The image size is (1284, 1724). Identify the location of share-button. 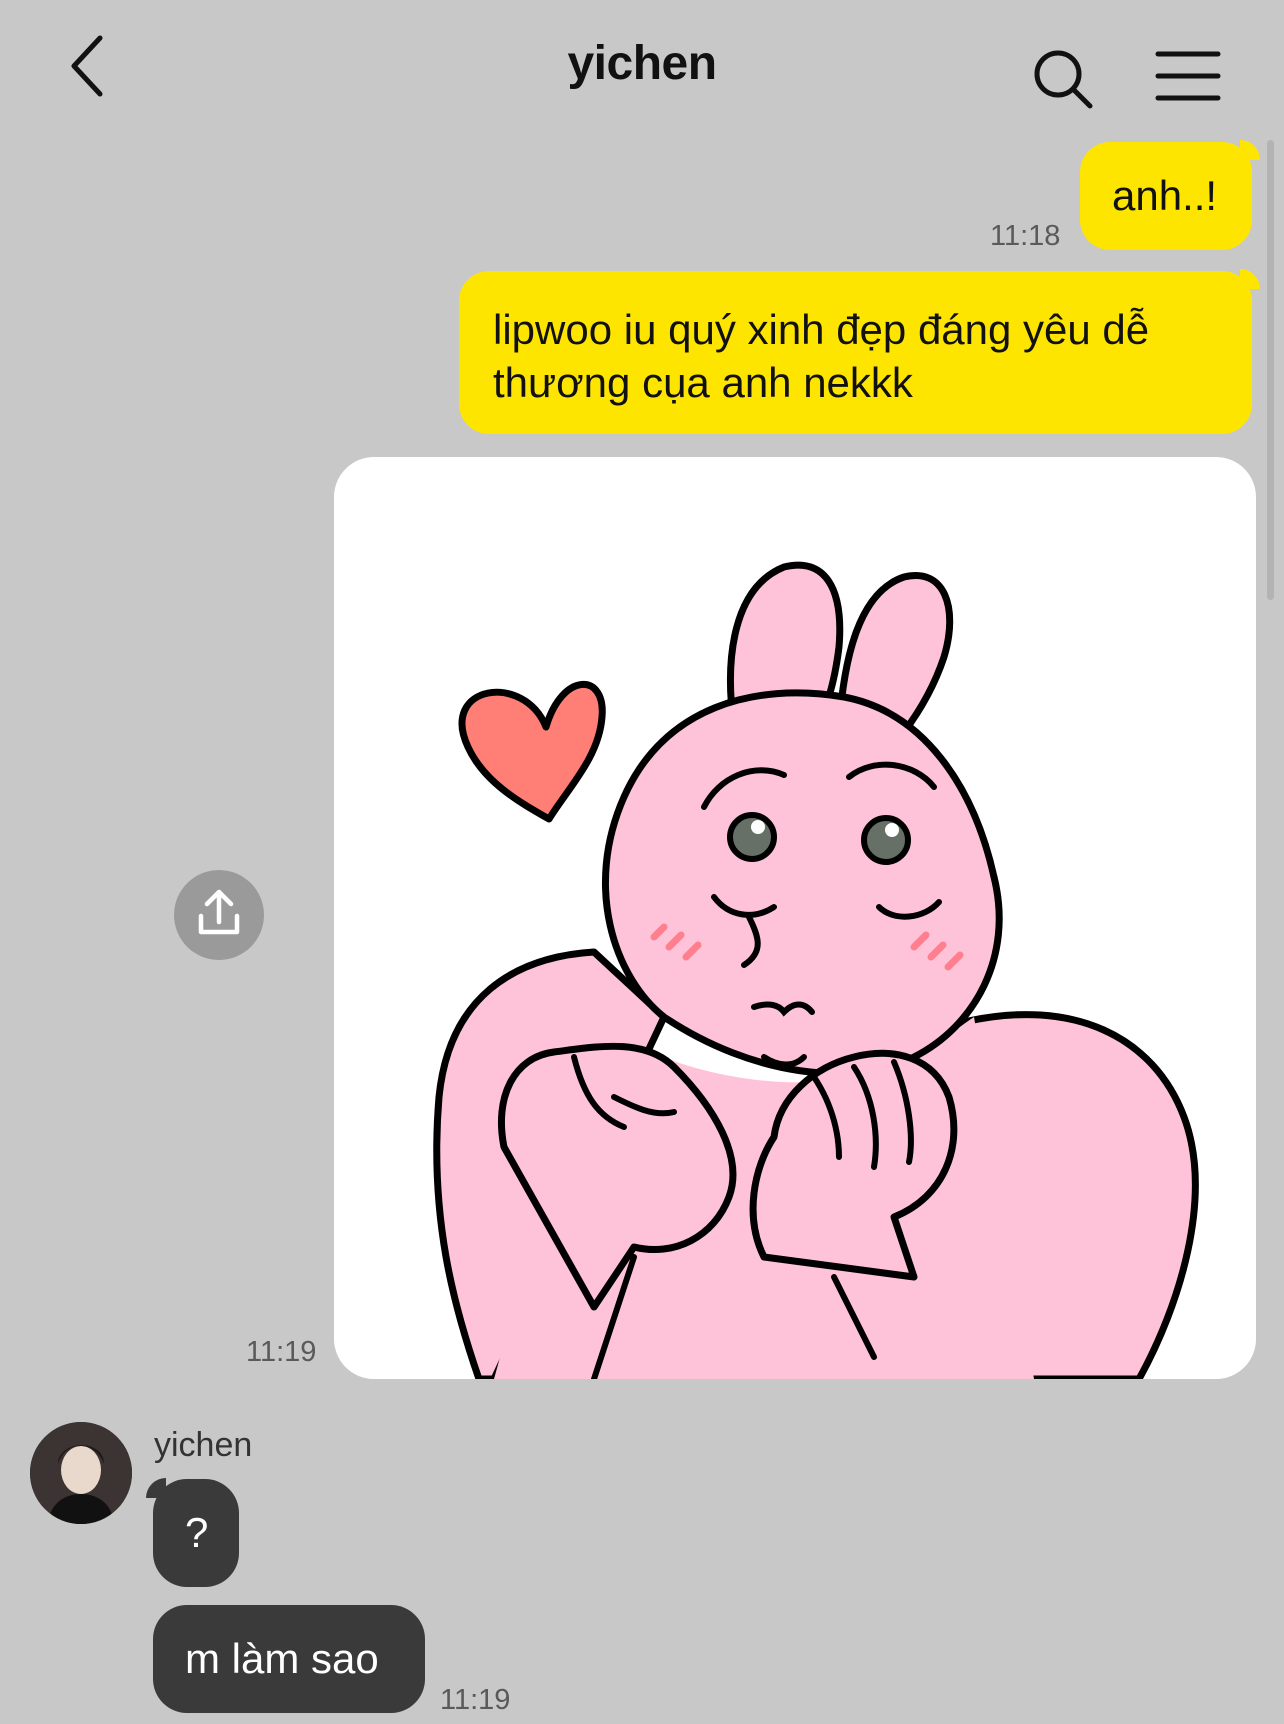
(219, 915).